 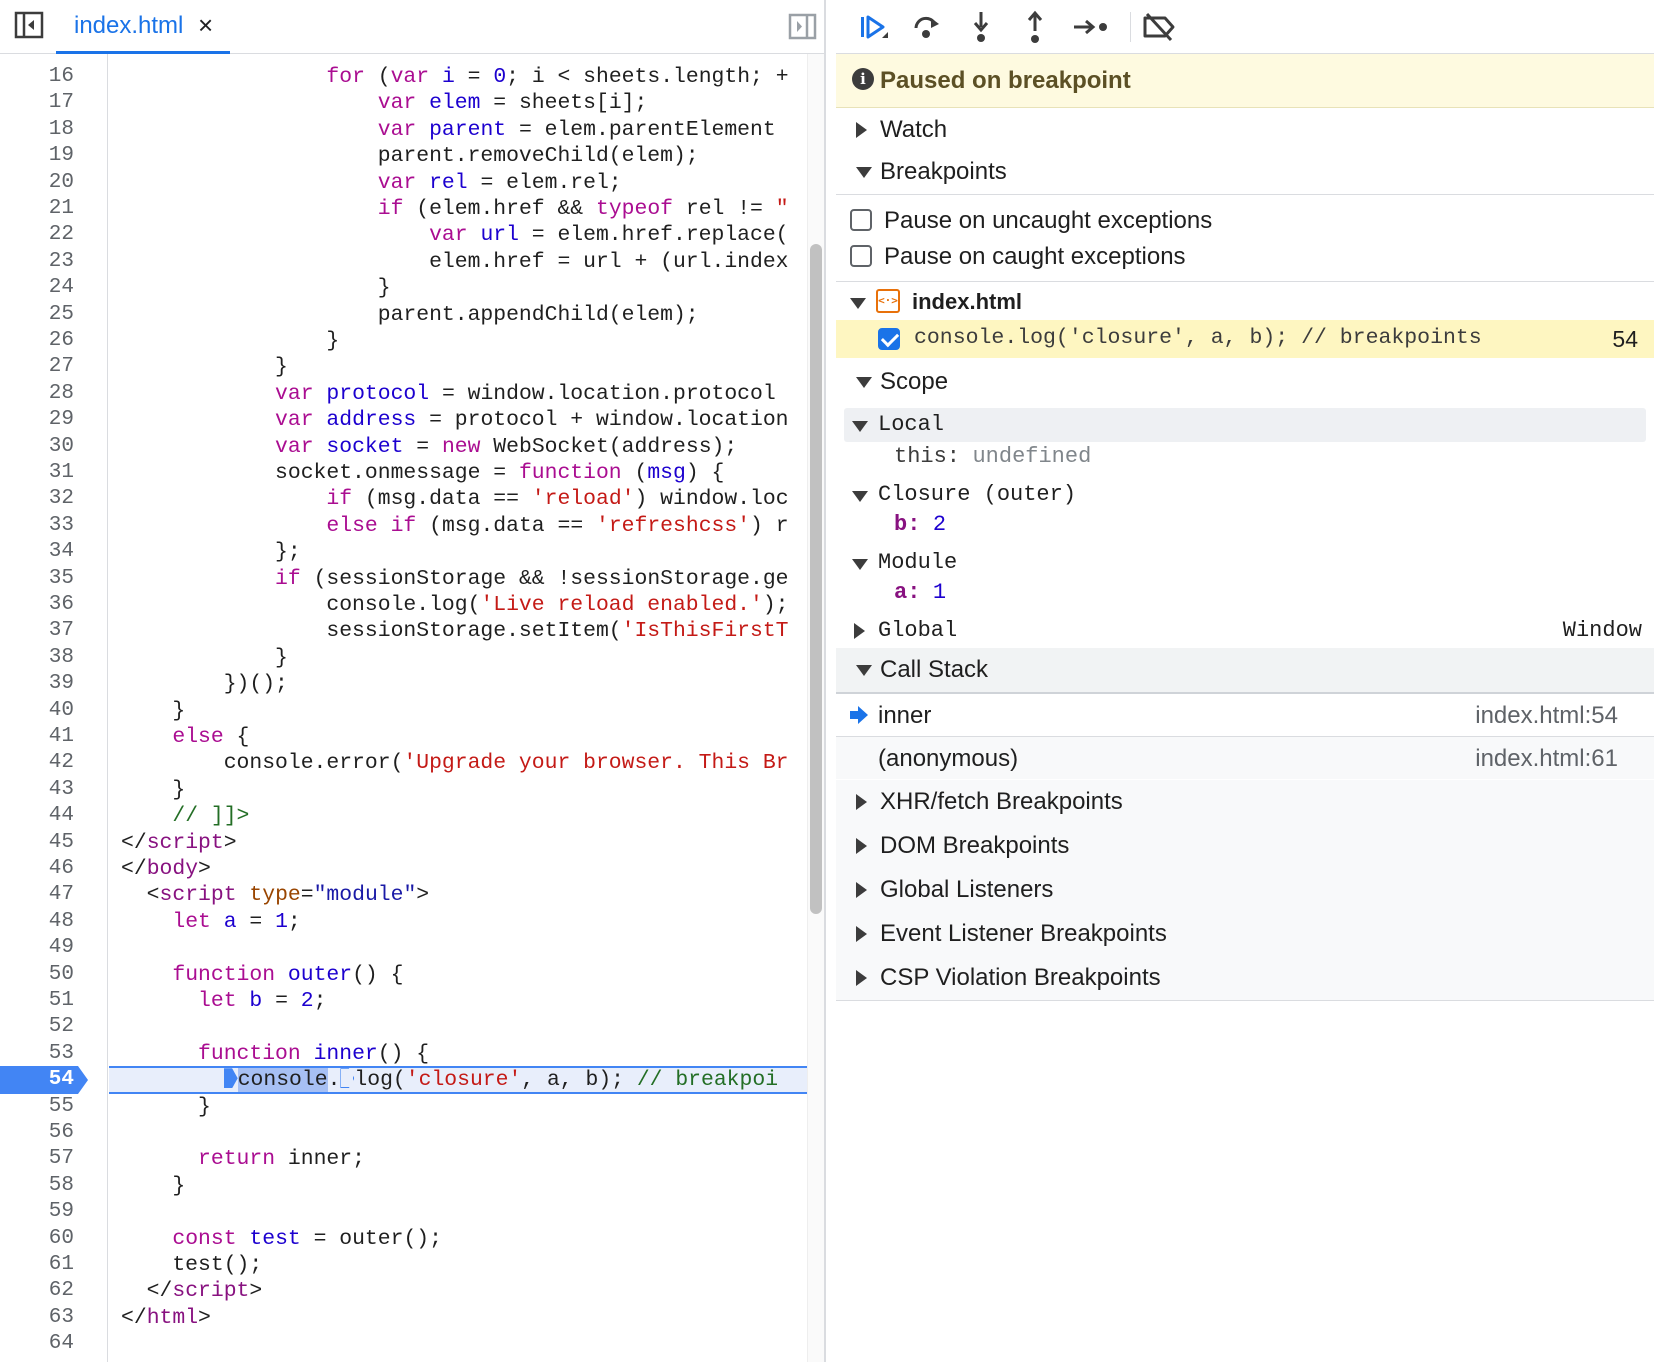 I want to click on tab-index-html: index.html ×, so click(x=143, y=27).